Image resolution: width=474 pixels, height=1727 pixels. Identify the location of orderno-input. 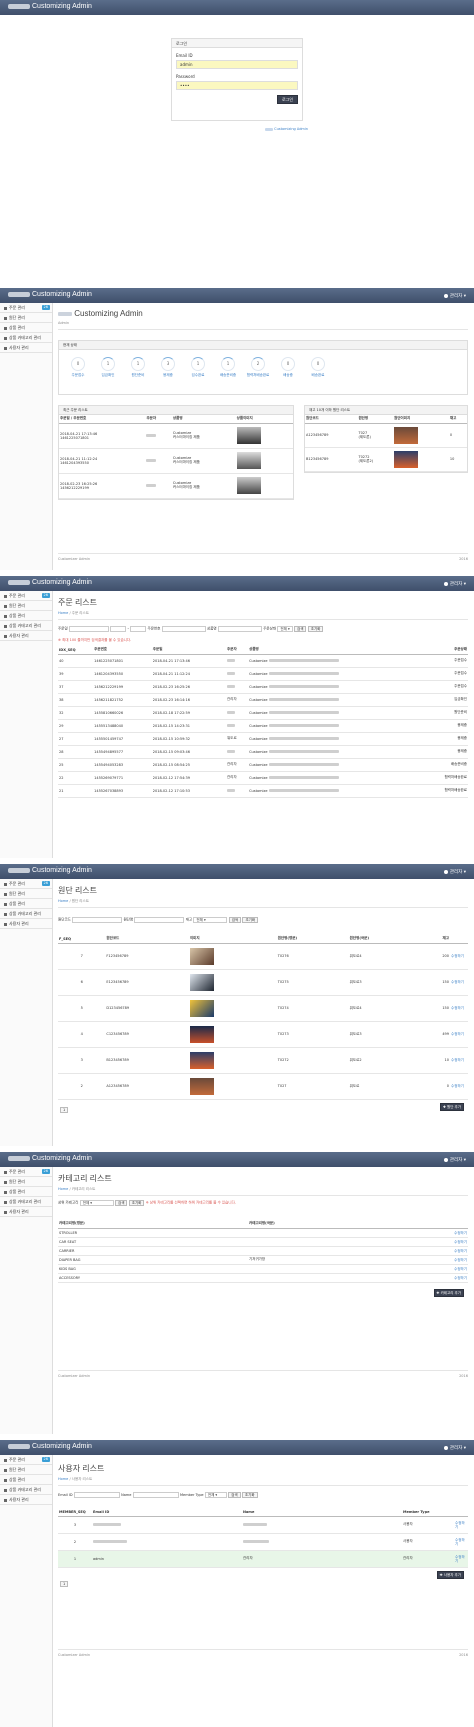
(183, 629).